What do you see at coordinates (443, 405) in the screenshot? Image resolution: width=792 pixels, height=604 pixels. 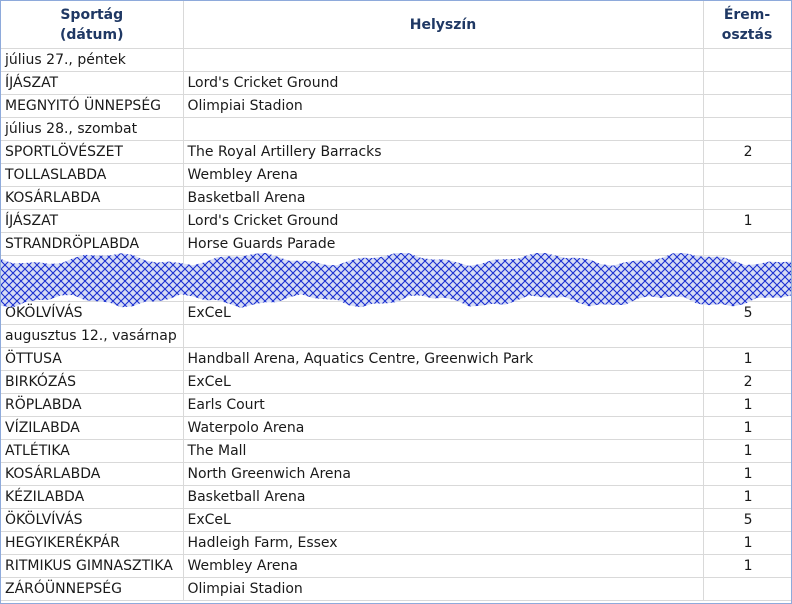 I see `cell-venue: Earls Court` at bounding box center [443, 405].